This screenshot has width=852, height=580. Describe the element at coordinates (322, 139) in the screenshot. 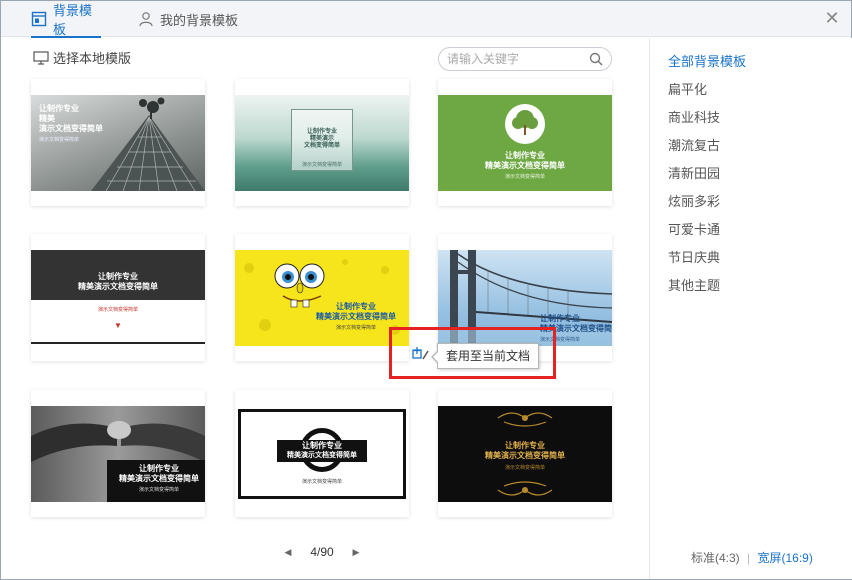

I see `template-title: 精美演示` at that location.